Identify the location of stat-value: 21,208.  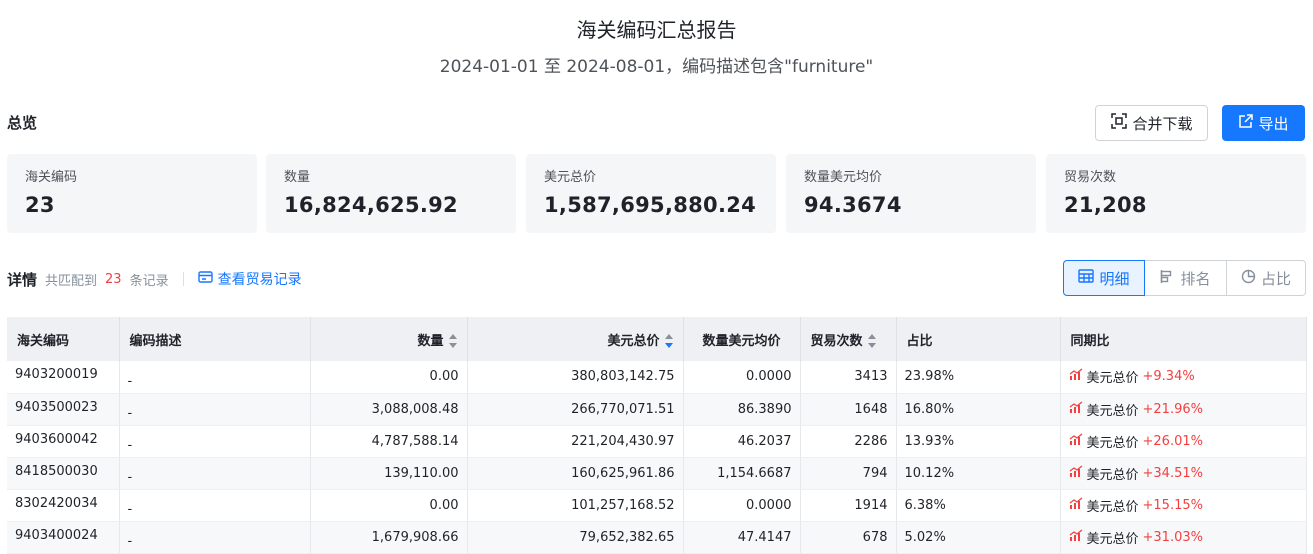
(1105, 205).